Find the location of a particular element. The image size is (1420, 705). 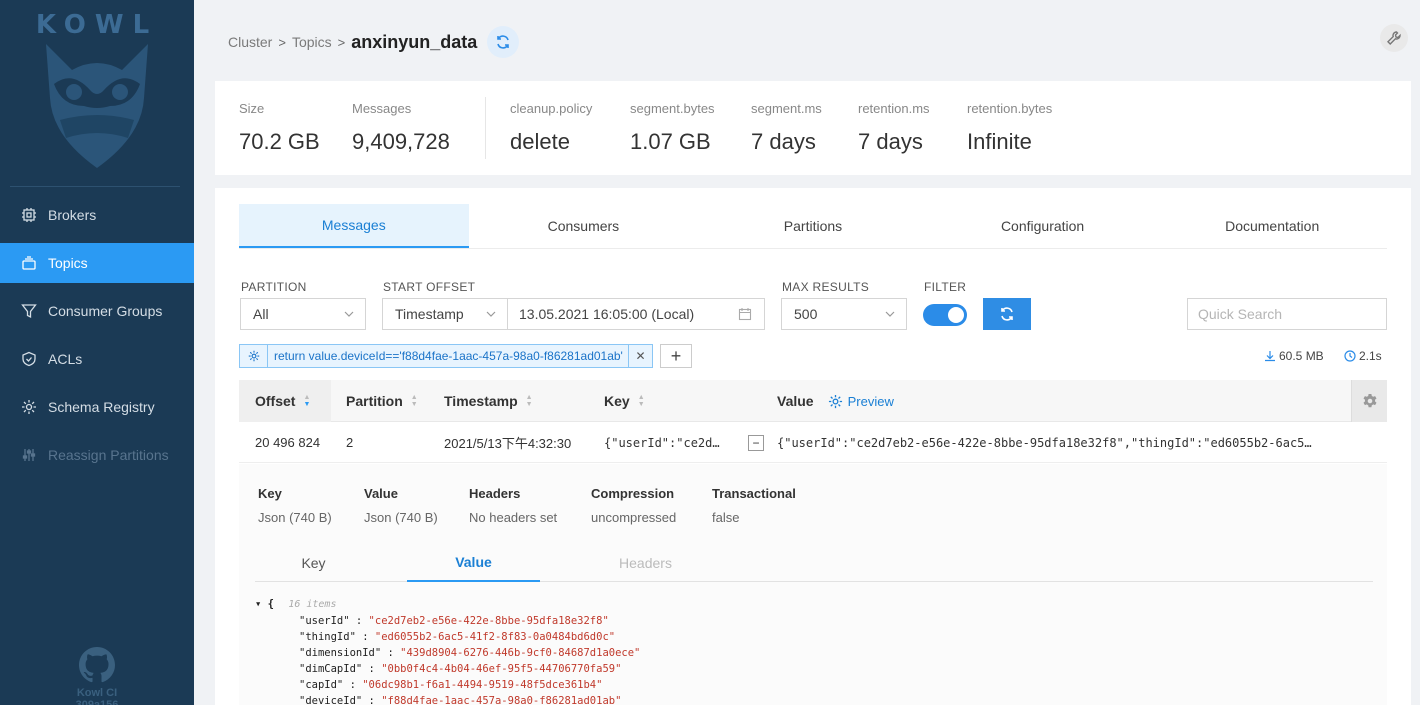

detail-key: Key Json (740 B) is located at coordinates (295, 505).